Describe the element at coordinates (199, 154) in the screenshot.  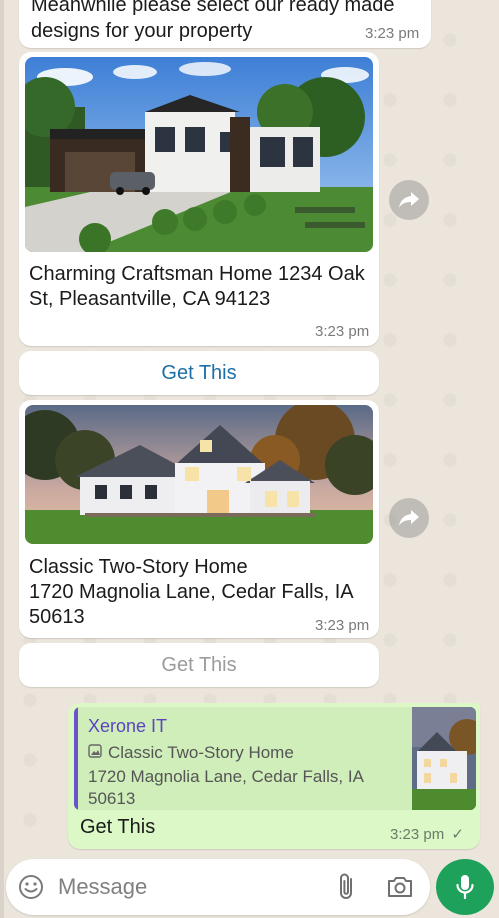
I see `property-photo-modern-house` at that location.